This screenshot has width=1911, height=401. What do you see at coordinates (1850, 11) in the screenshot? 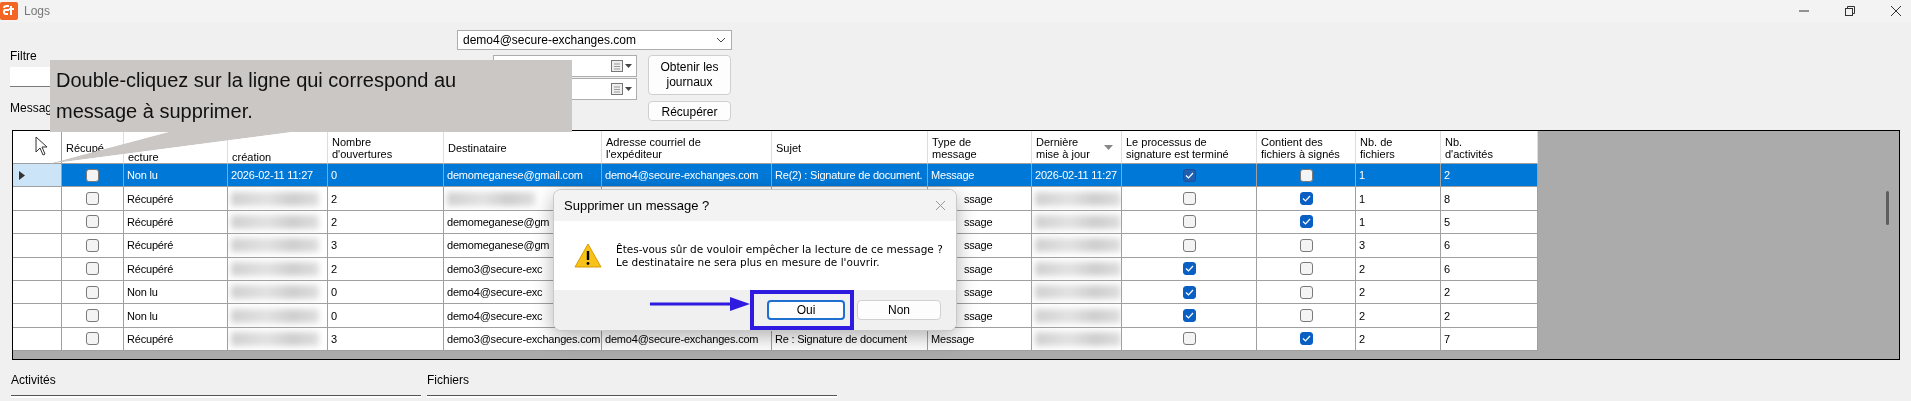
I see `restore-icon` at bounding box center [1850, 11].